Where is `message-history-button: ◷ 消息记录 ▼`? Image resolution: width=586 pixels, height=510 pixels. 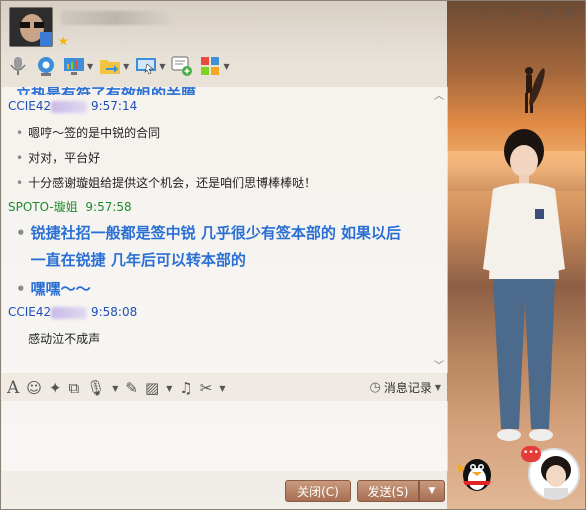 message-history-button: ◷ 消息记录 ▼ is located at coordinates (405, 387).